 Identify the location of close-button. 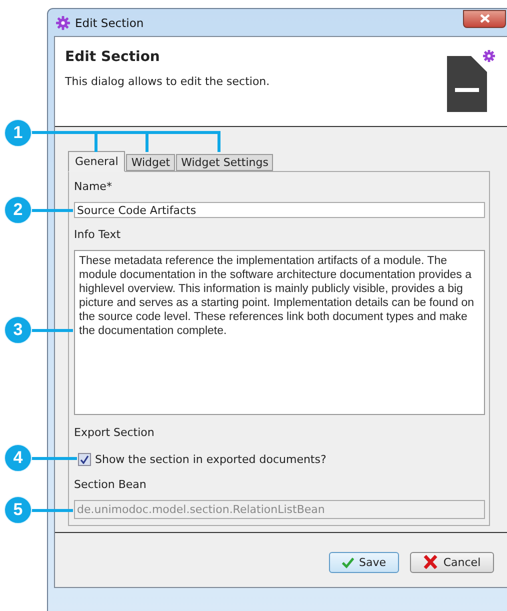
(484, 19).